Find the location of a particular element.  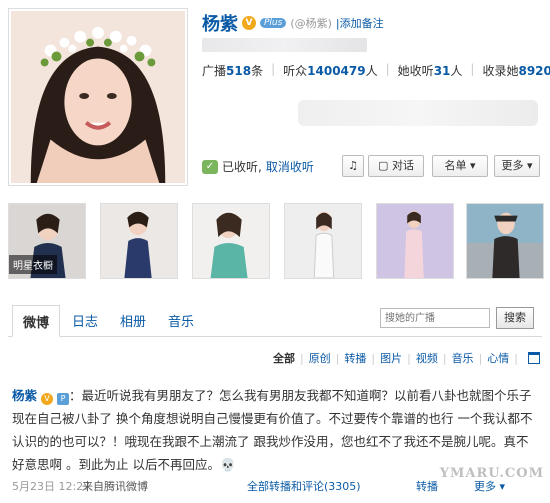

stat-posts: 广播518条 is located at coordinates (232, 70).